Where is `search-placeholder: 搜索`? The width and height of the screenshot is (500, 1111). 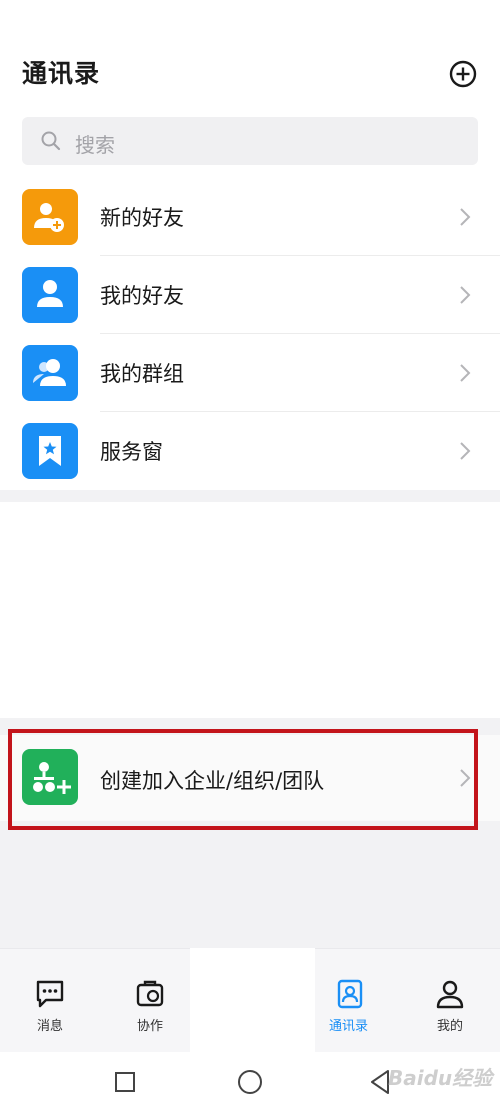 search-placeholder: 搜索 is located at coordinates (95, 145).